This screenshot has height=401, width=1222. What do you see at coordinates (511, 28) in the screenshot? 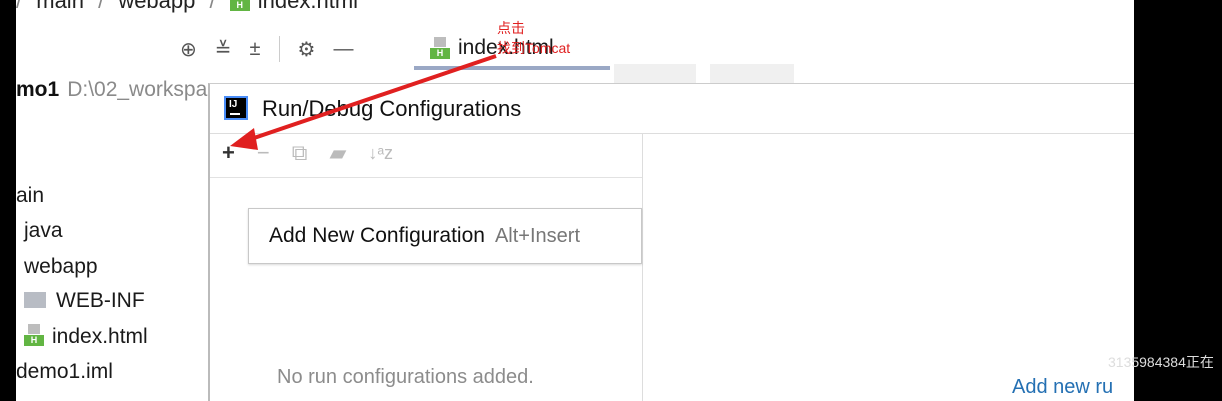
I see `annotation-line-1: 点击` at bounding box center [511, 28].